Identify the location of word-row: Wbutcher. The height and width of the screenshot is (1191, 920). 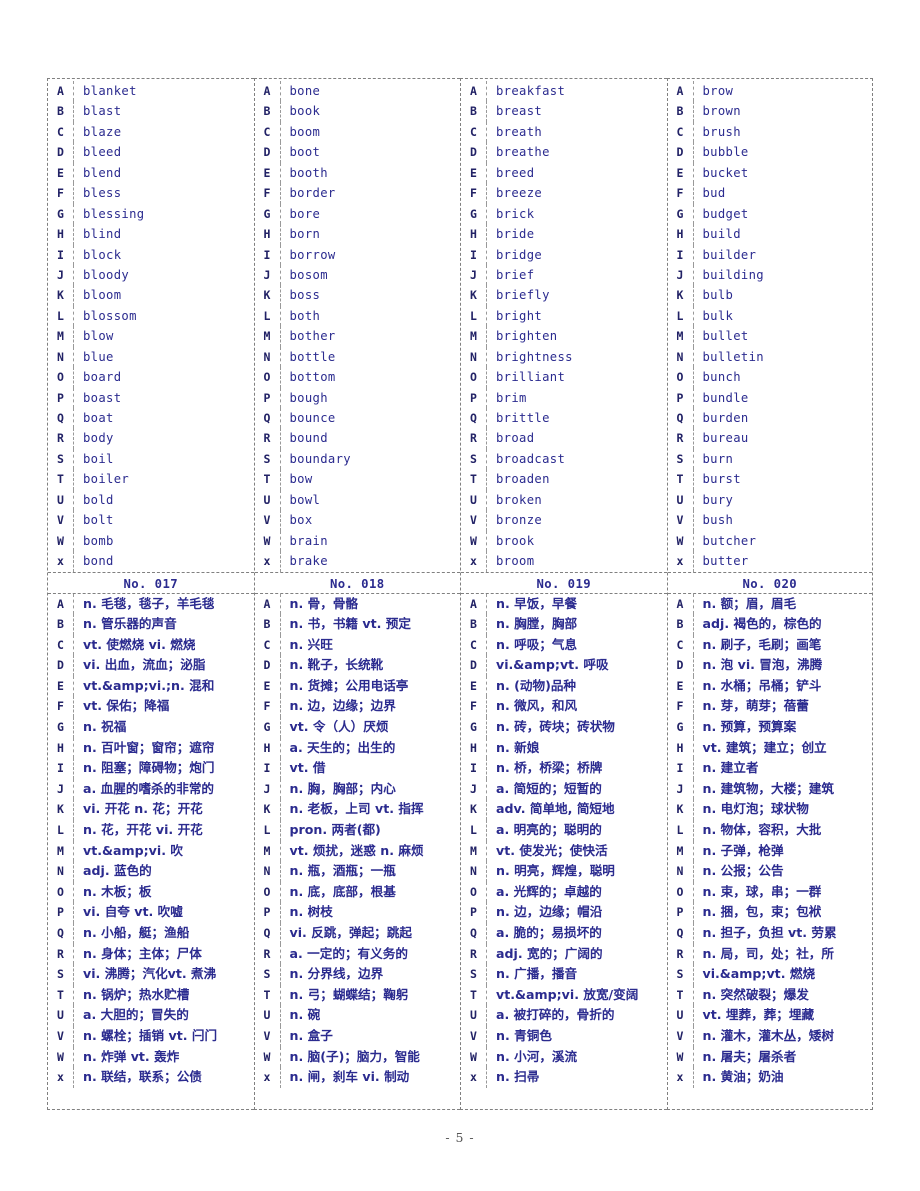
(770, 541).